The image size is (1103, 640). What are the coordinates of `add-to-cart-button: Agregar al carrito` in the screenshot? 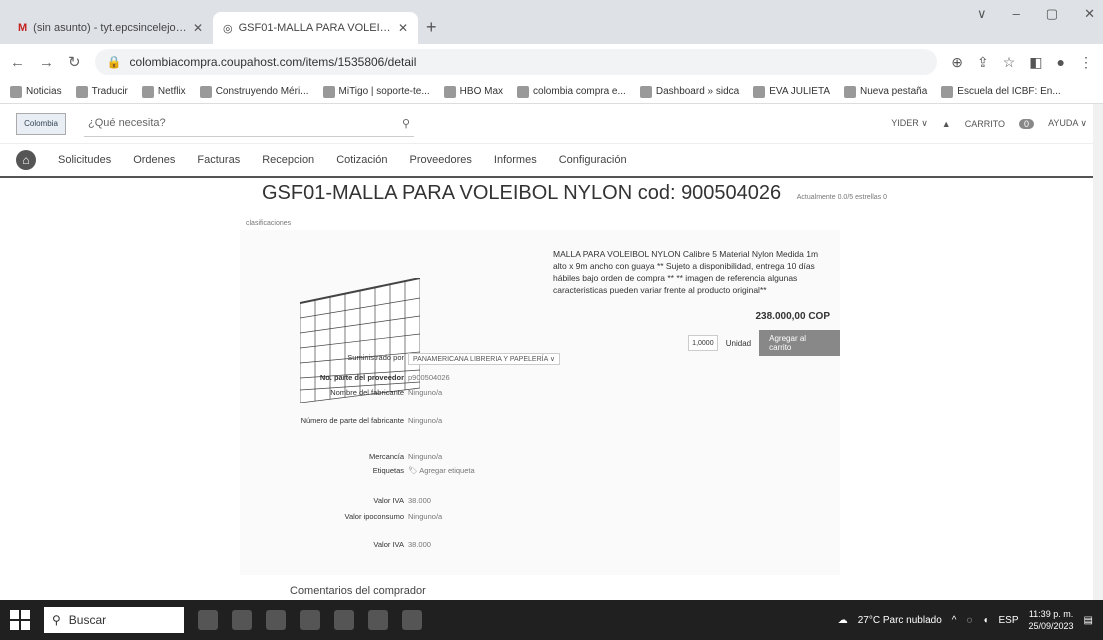 It's located at (799, 343).